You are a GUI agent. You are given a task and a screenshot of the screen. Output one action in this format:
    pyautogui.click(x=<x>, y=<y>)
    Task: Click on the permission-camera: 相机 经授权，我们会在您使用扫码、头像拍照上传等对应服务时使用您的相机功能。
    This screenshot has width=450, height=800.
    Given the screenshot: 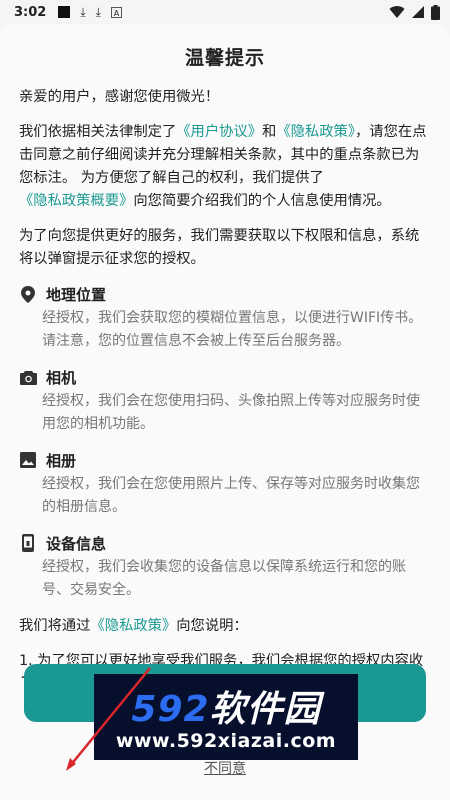 What is the action you would take?
    pyautogui.click(x=225, y=401)
    